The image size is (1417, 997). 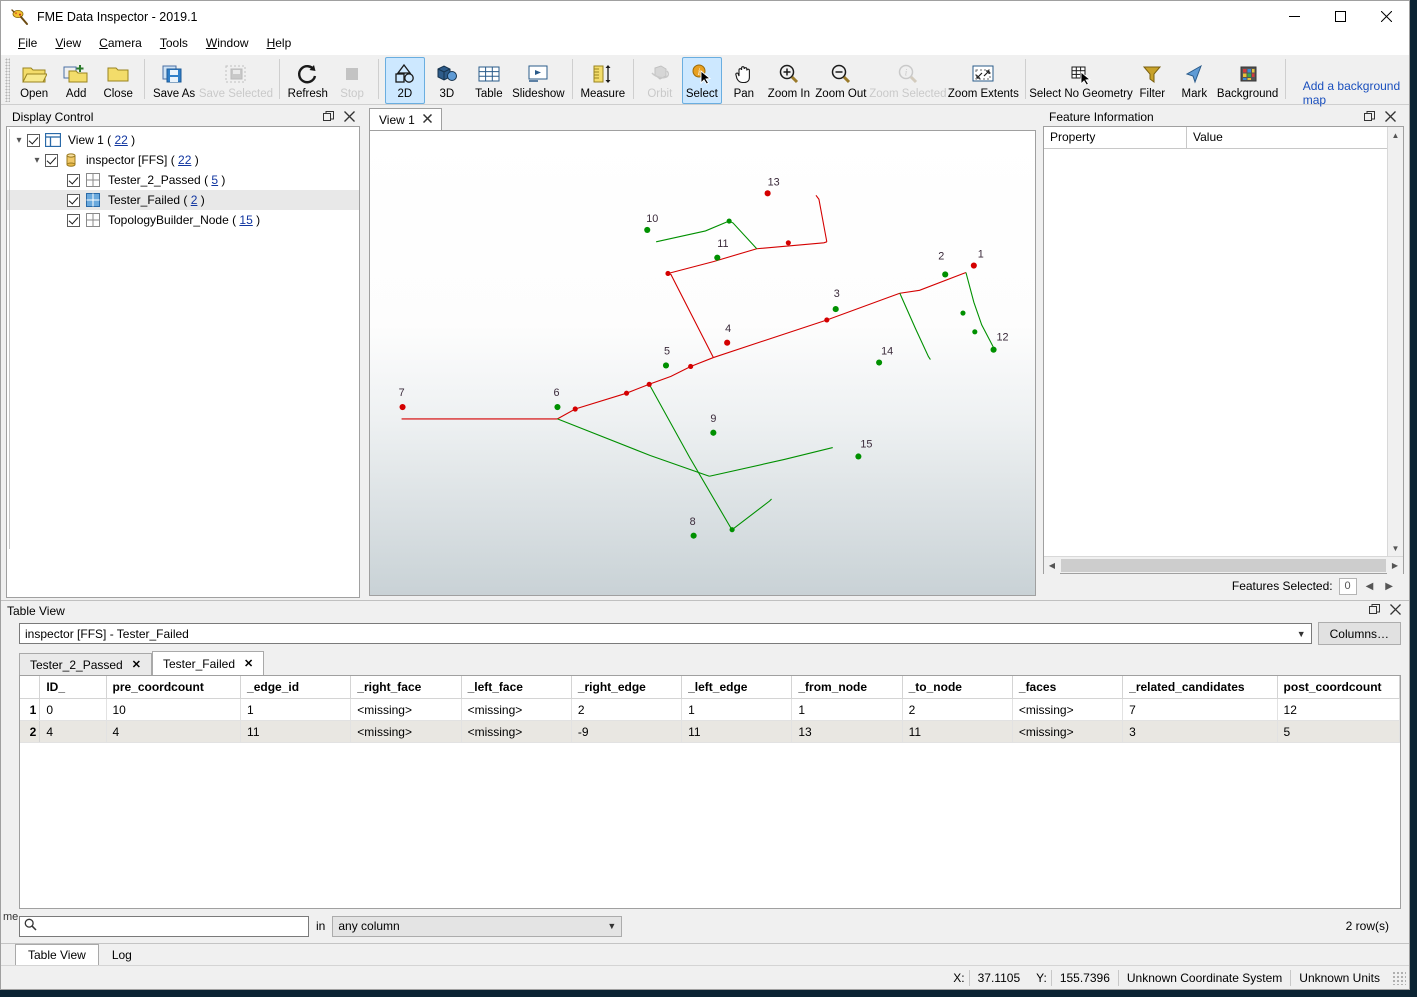 I want to click on tree-item-inspector: ▾ inspector [FFS] ( 22 ), so click(x=183, y=160).